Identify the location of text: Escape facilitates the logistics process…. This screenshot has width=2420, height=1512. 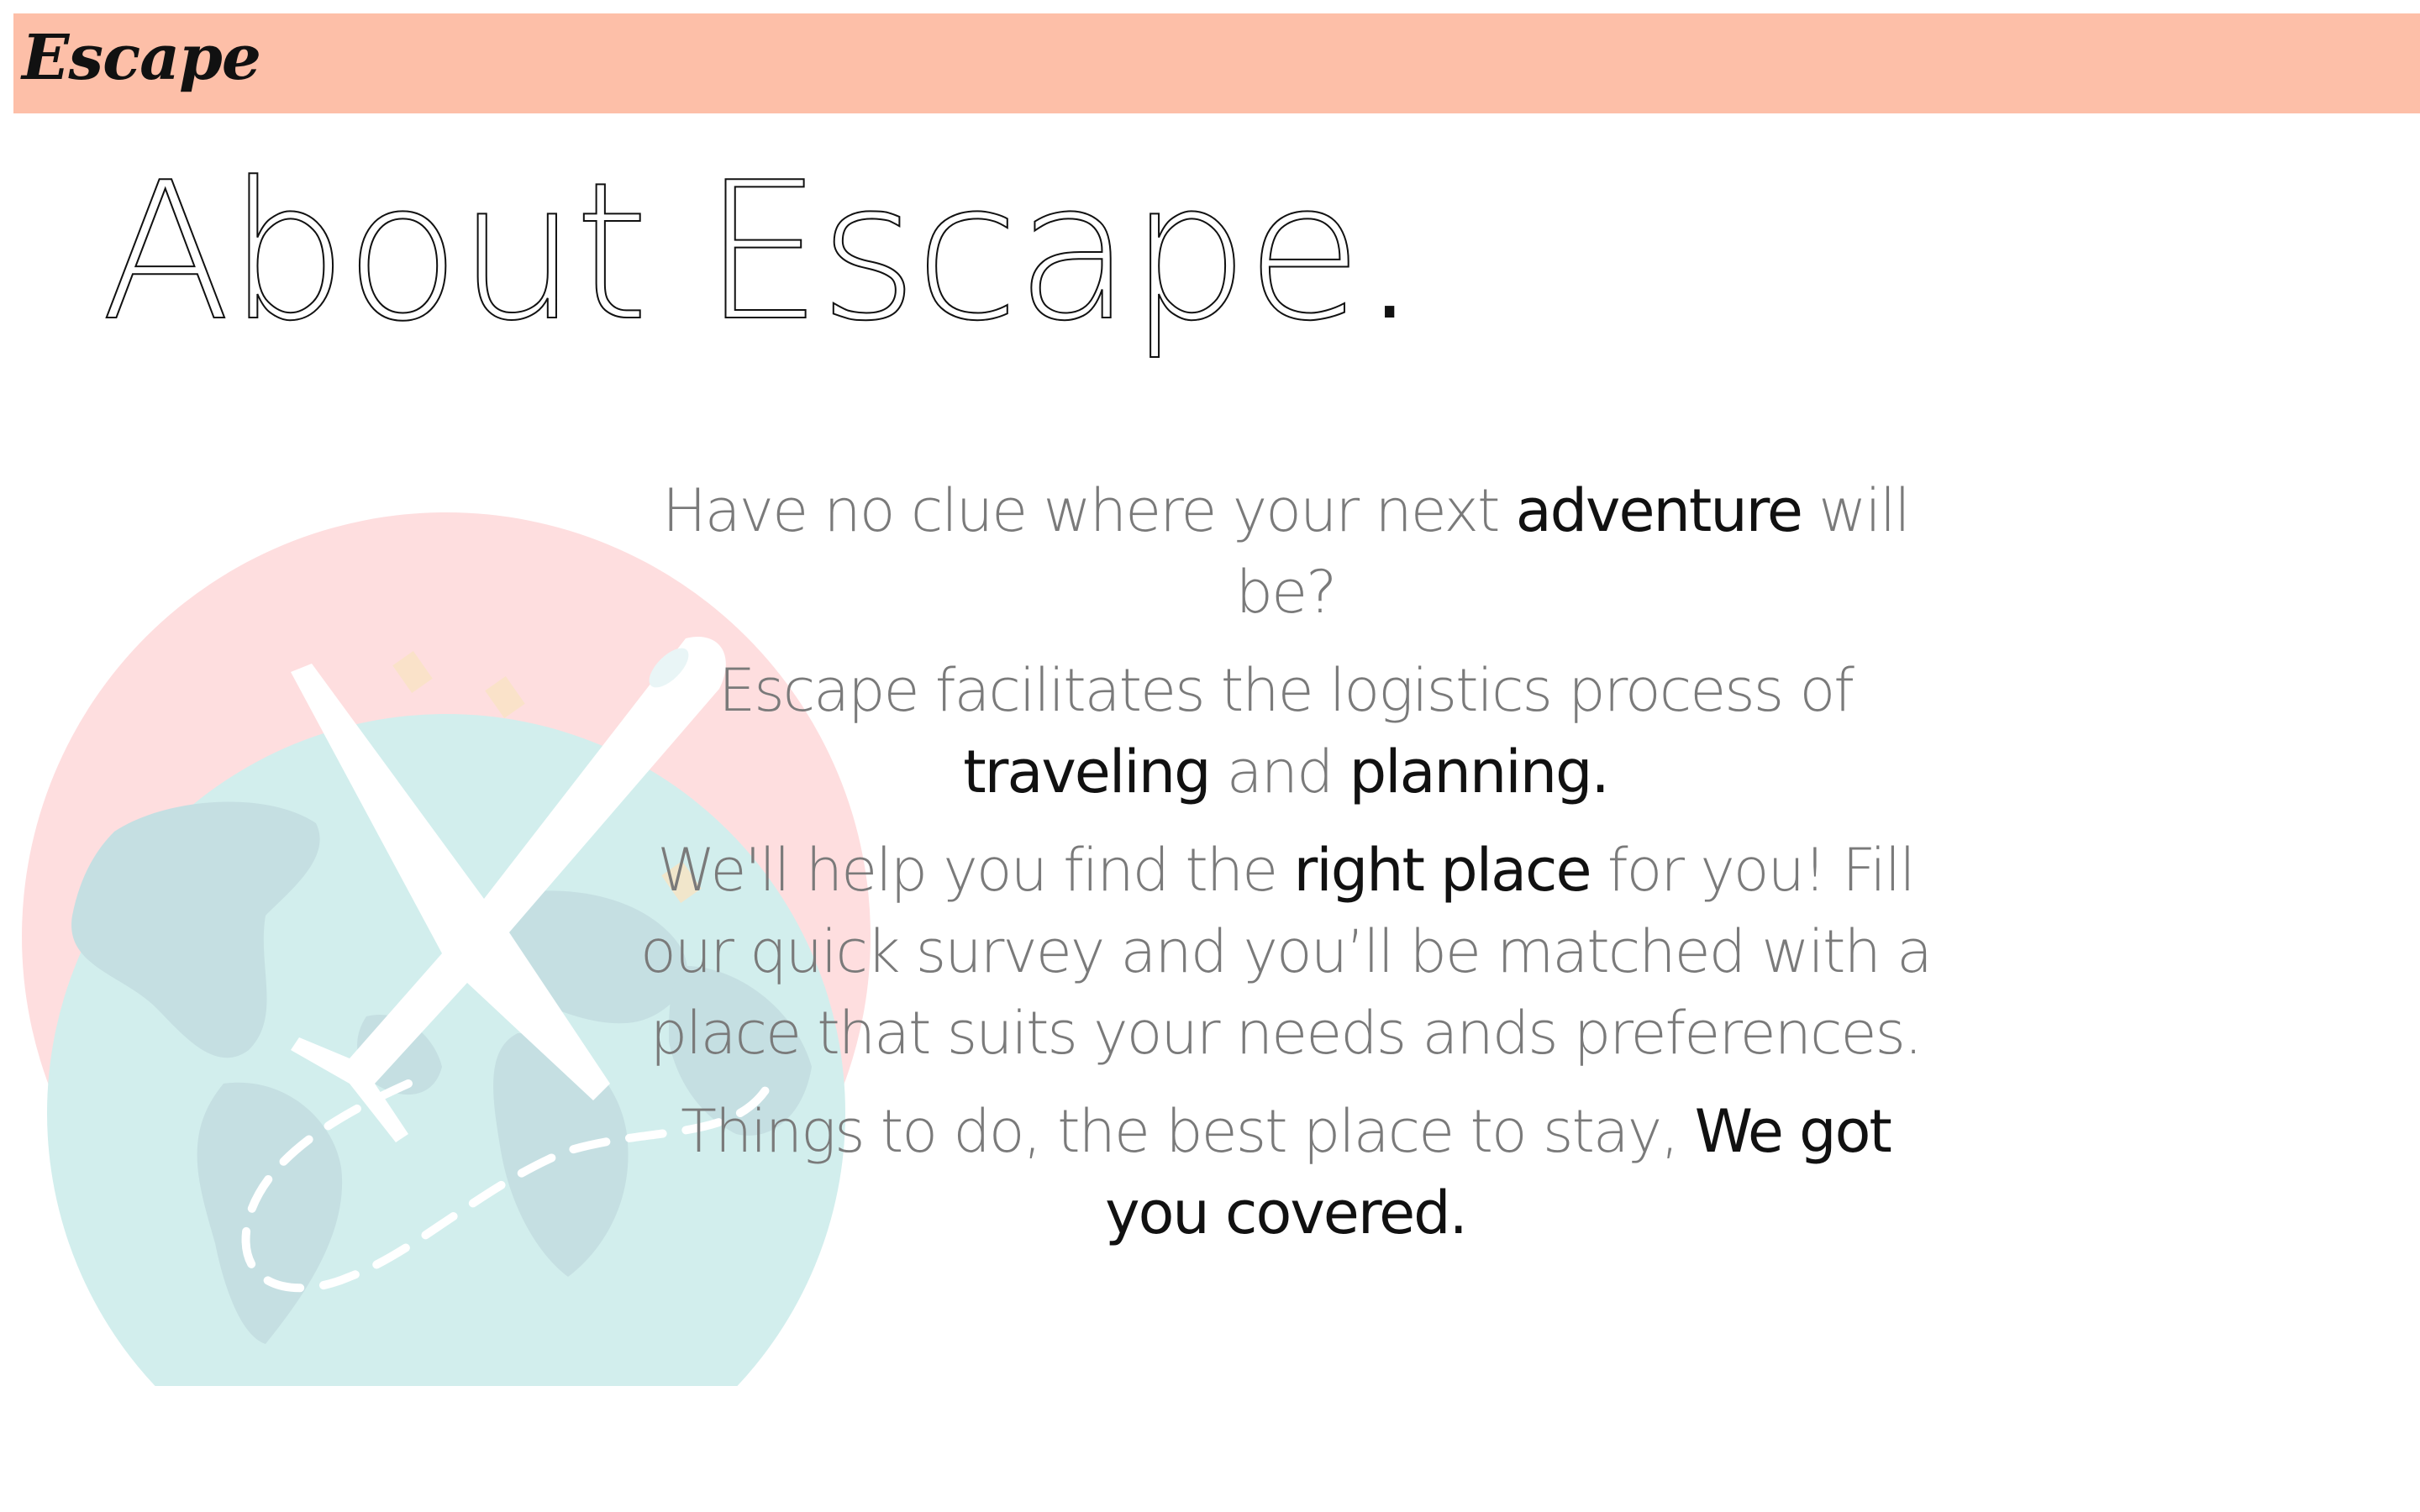
(1286, 690).